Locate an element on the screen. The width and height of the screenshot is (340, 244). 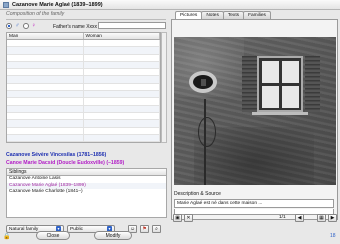
tab-bar: Pictures Notes Texts Families is located at coordinates (223, 15).